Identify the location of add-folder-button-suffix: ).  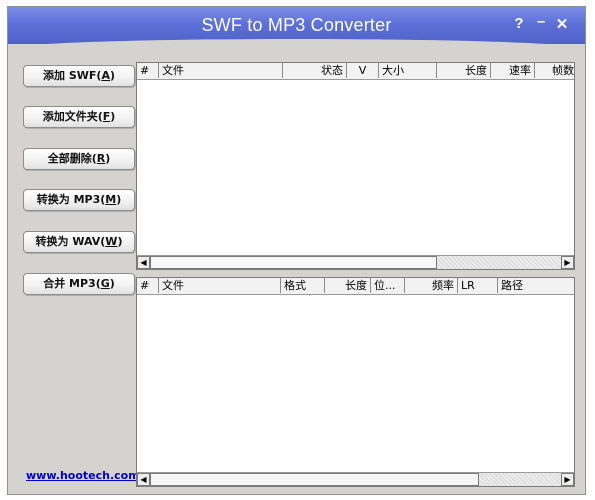
(113, 116).